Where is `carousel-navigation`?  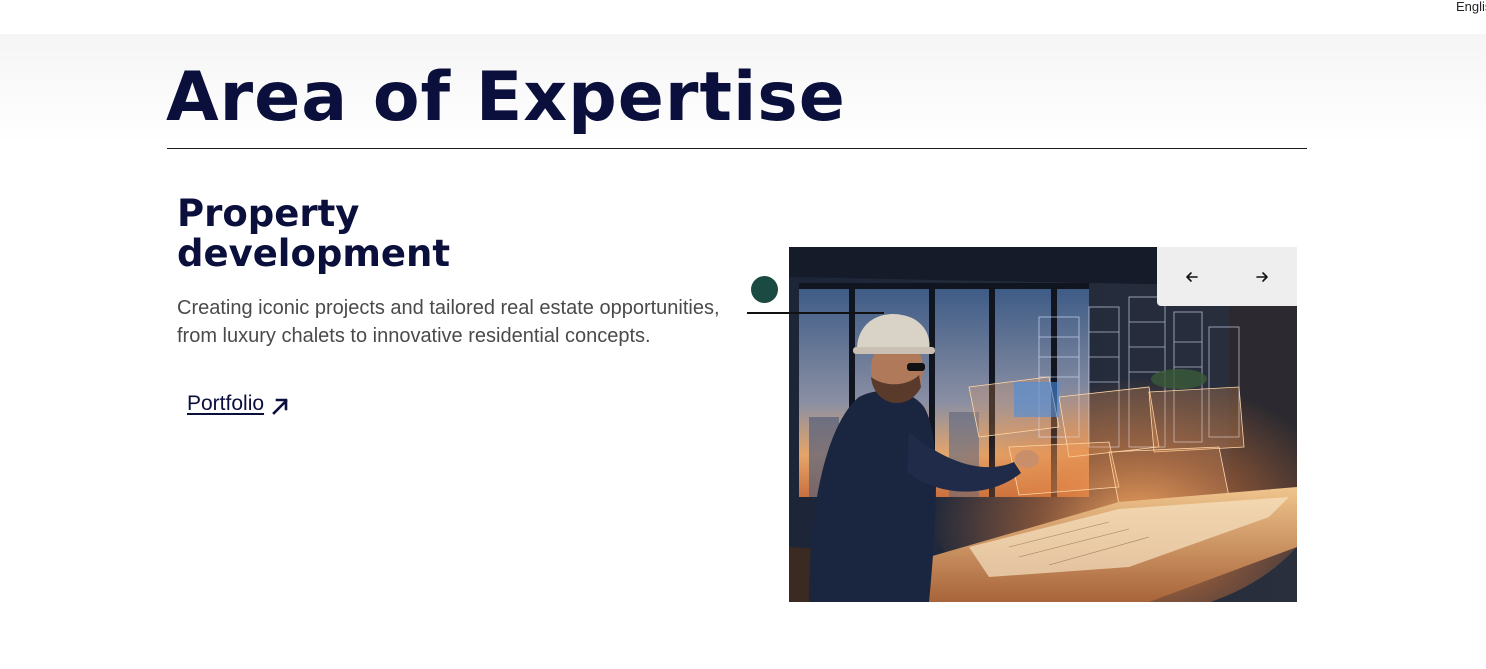
carousel-navigation is located at coordinates (1227, 276).